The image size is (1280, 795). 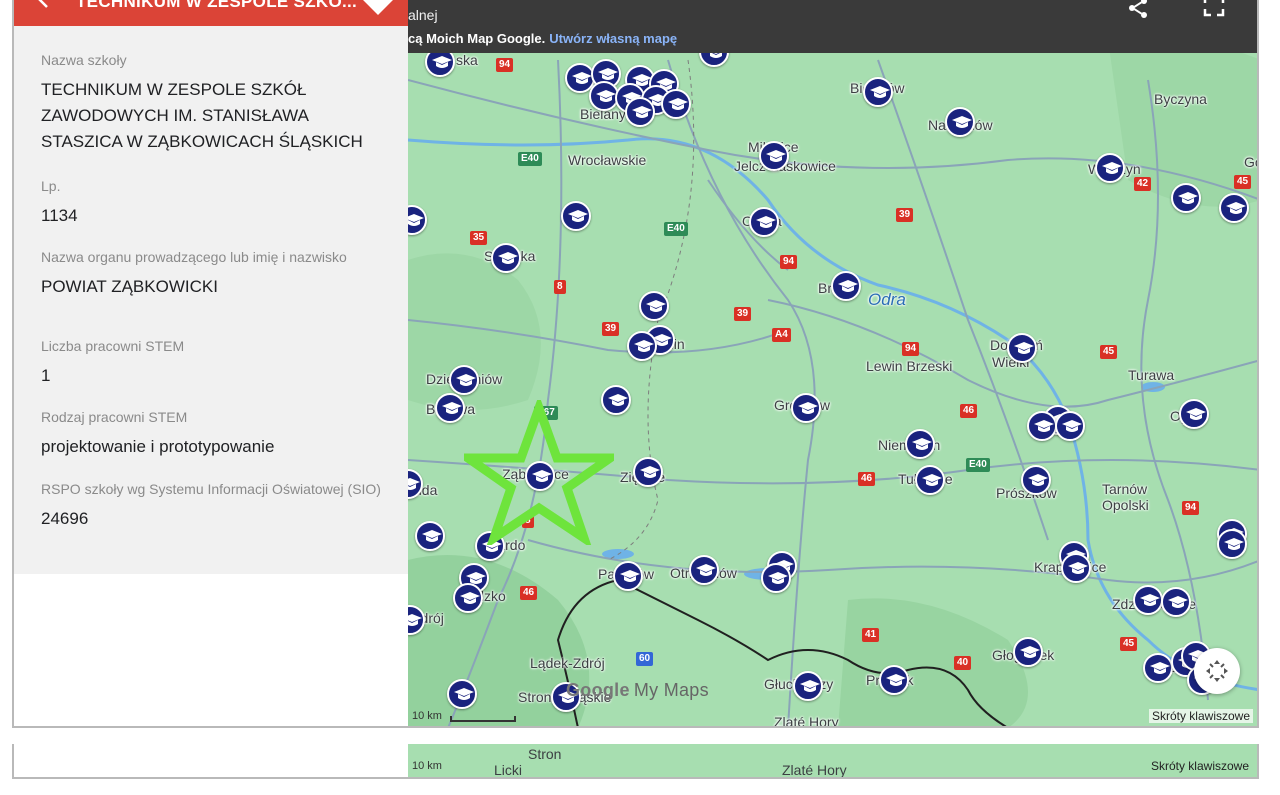 I want to click on keyboard-shortcuts-link: Skróty klawiszowe, so click(x=1200, y=716).